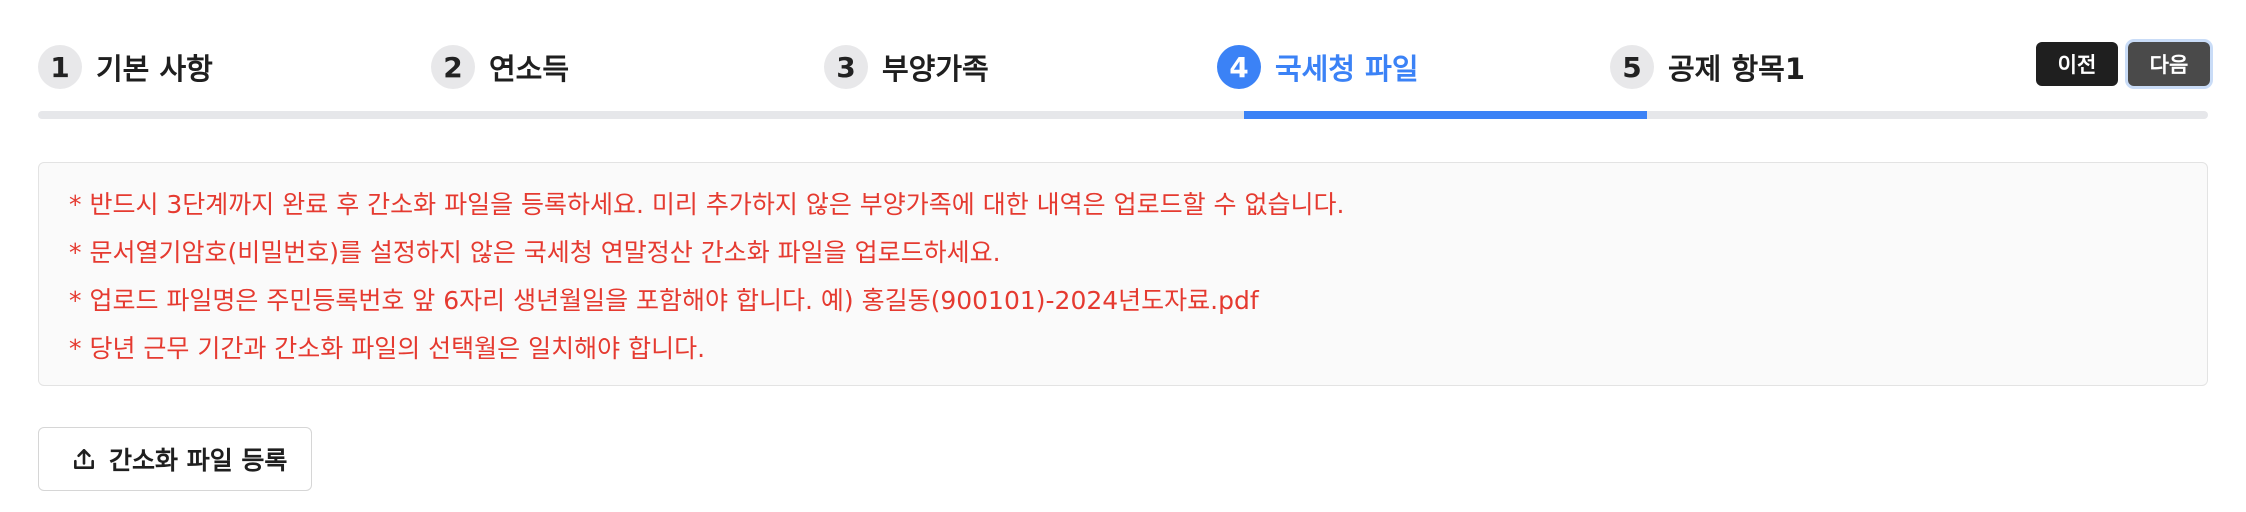  What do you see at coordinates (627, 67) in the screenshot?
I see `step-annual-income: 2 연소득` at bounding box center [627, 67].